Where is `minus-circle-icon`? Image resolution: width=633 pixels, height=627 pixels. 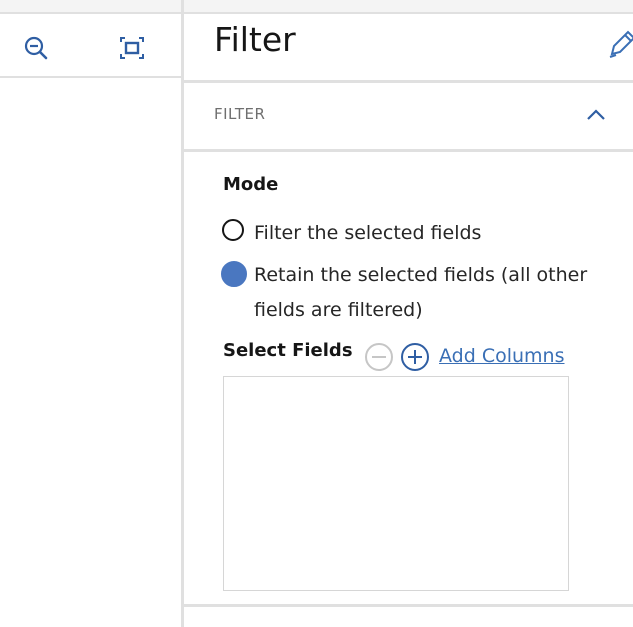
minus-circle-icon is located at coordinates (379, 357).